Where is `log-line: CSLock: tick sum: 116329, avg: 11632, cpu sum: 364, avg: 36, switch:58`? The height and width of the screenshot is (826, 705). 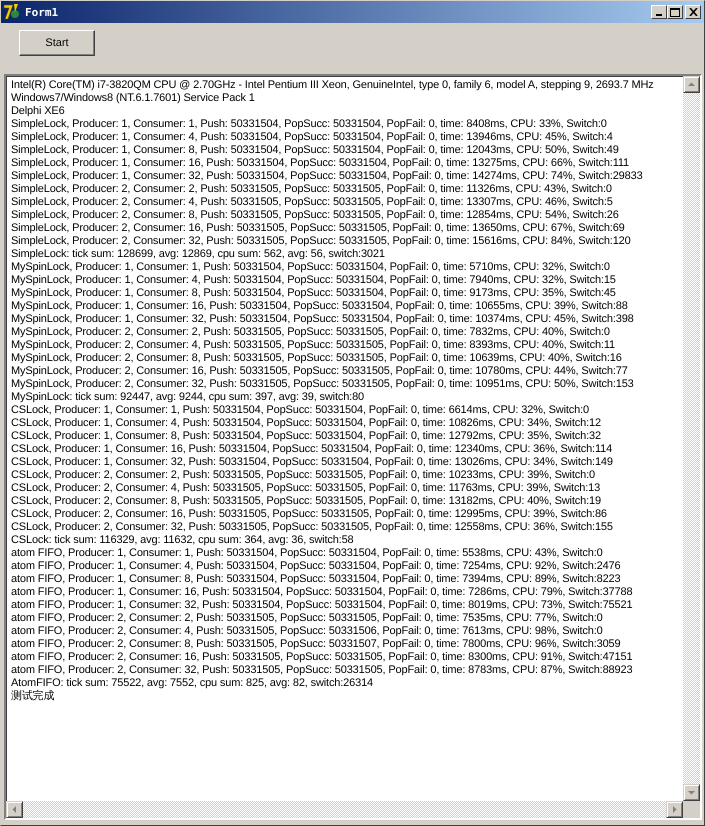 log-line: CSLock: tick sum: 116329, avg: 11632, cpu sum: 364, avg: 36, switch:58 is located at coordinates (182, 540).